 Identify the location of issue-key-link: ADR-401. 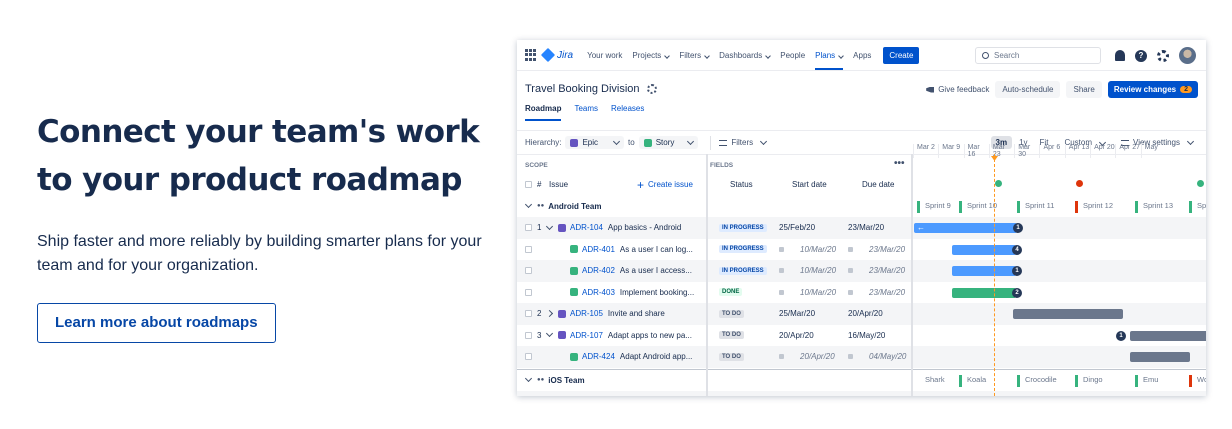
(598, 249).